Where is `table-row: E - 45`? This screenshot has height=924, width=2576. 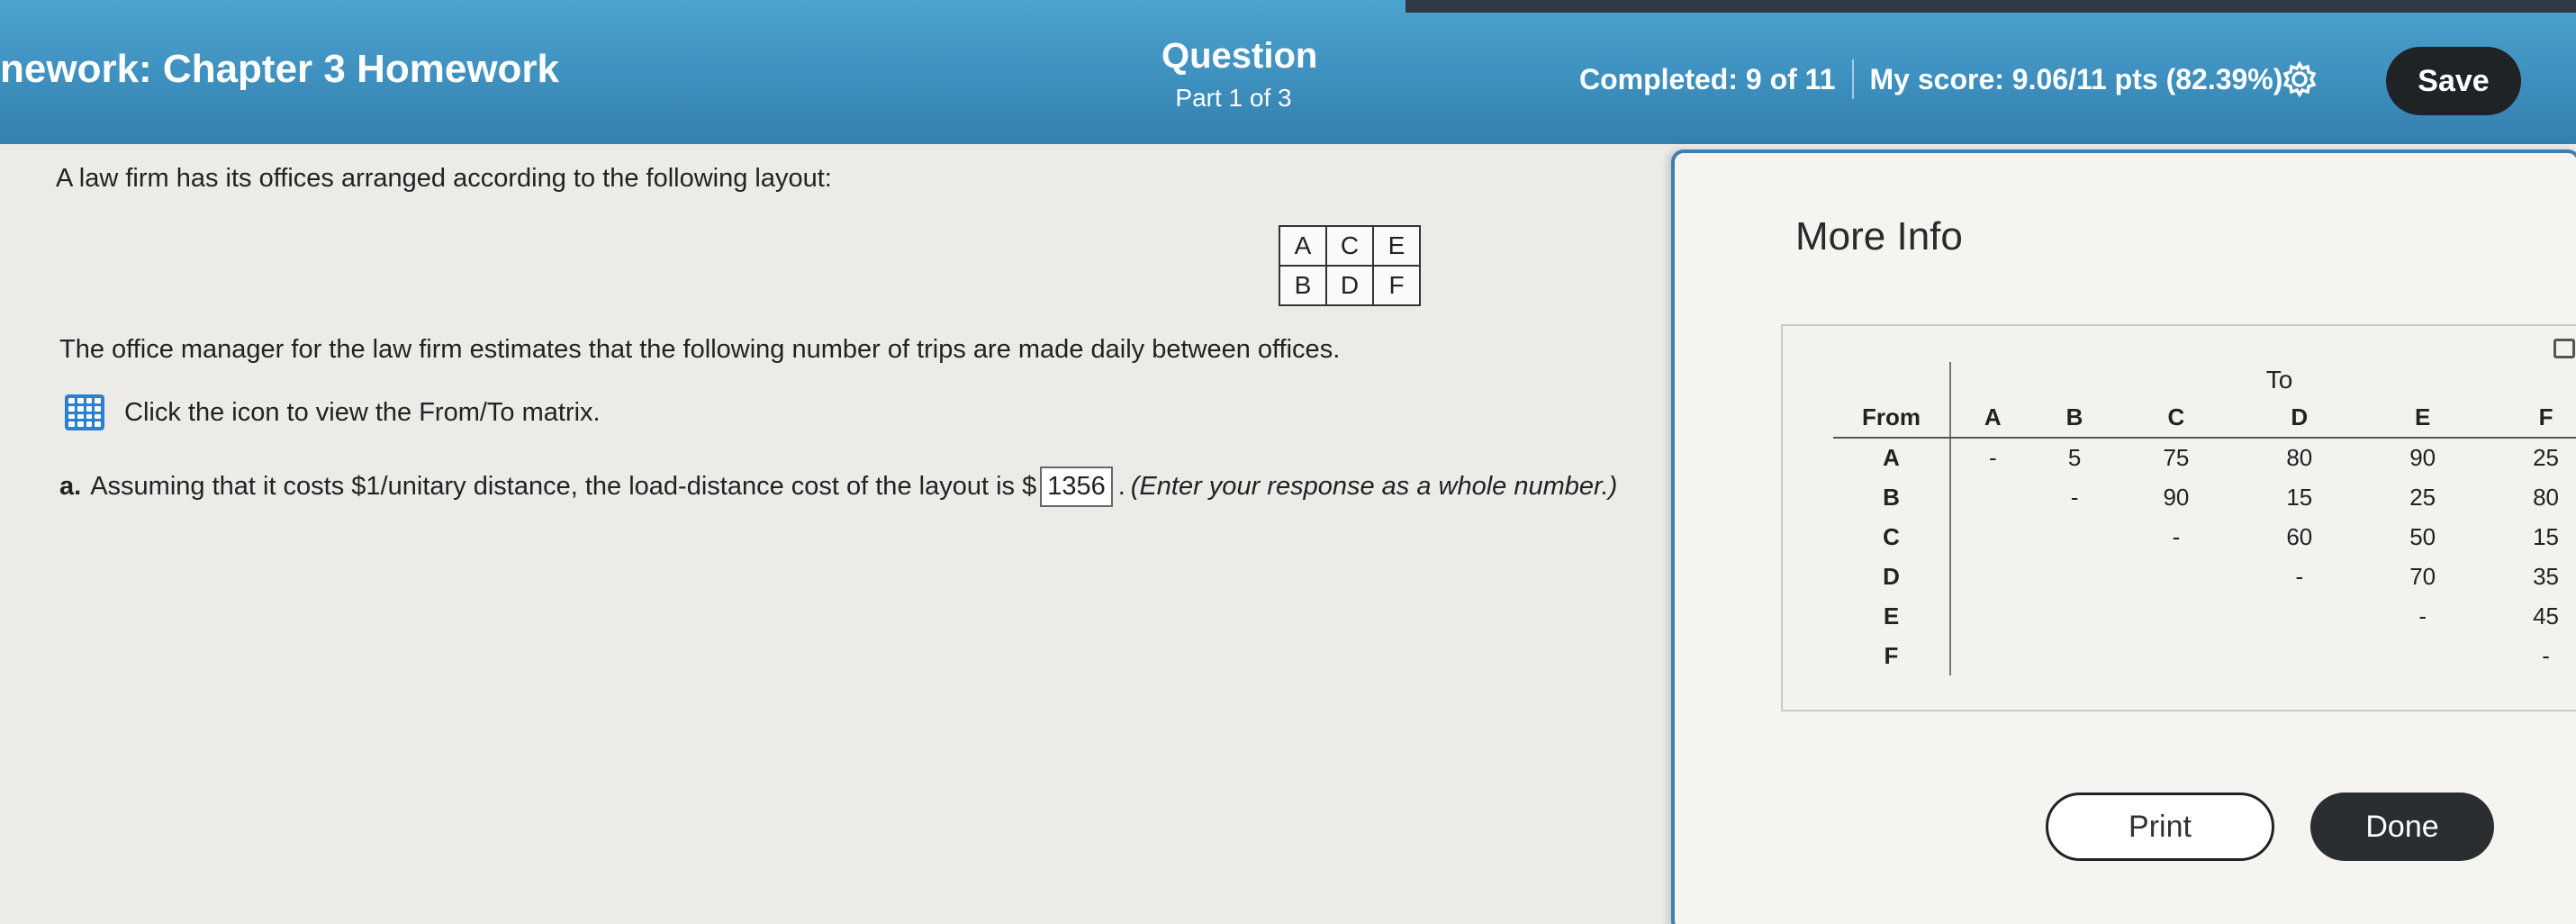 table-row: E - 45 is located at coordinates (2204, 616).